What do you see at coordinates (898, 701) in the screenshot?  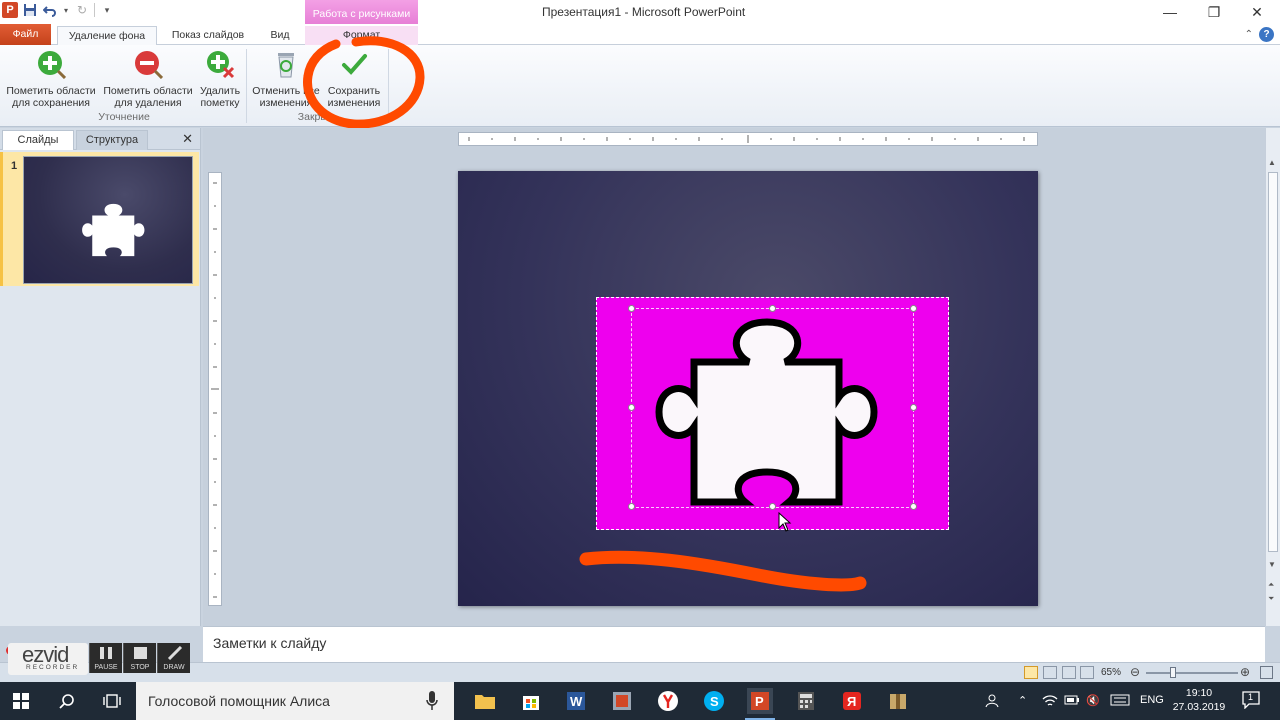 I see `archive-app-icon` at bounding box center [898, 701].